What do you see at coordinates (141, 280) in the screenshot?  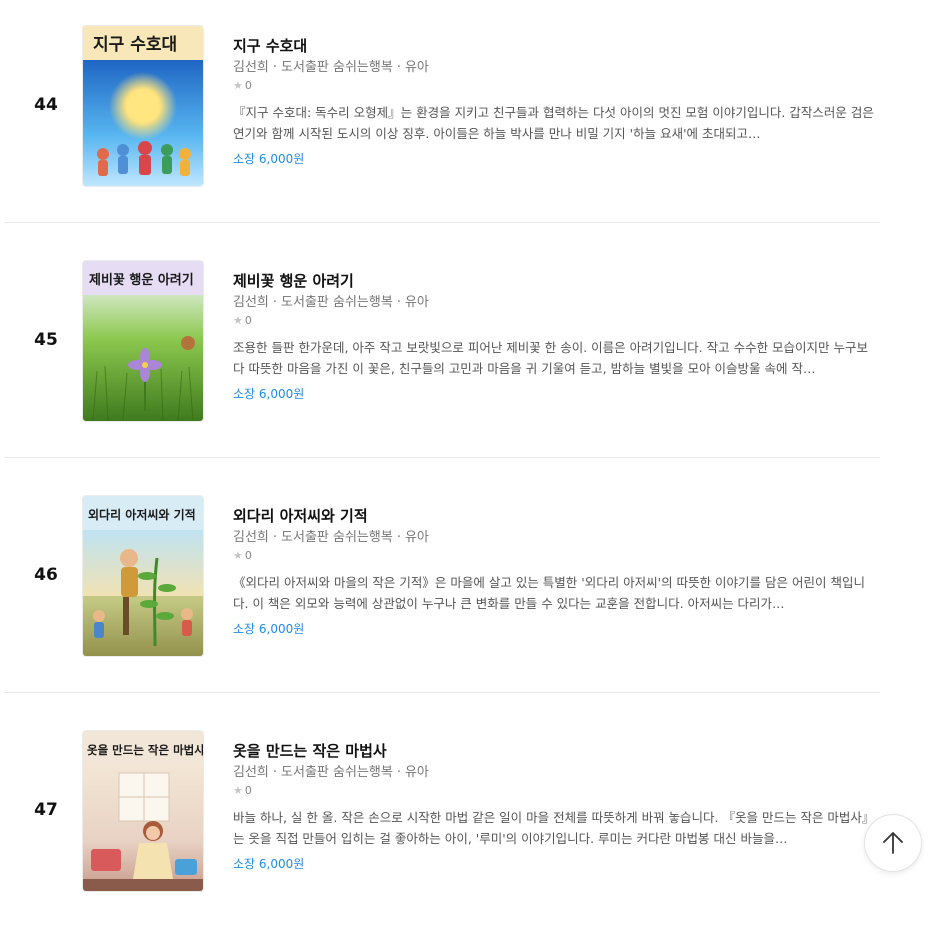 I see `cover-title: 제비꽃 행운 아려기` at bounding box center [141, 280].